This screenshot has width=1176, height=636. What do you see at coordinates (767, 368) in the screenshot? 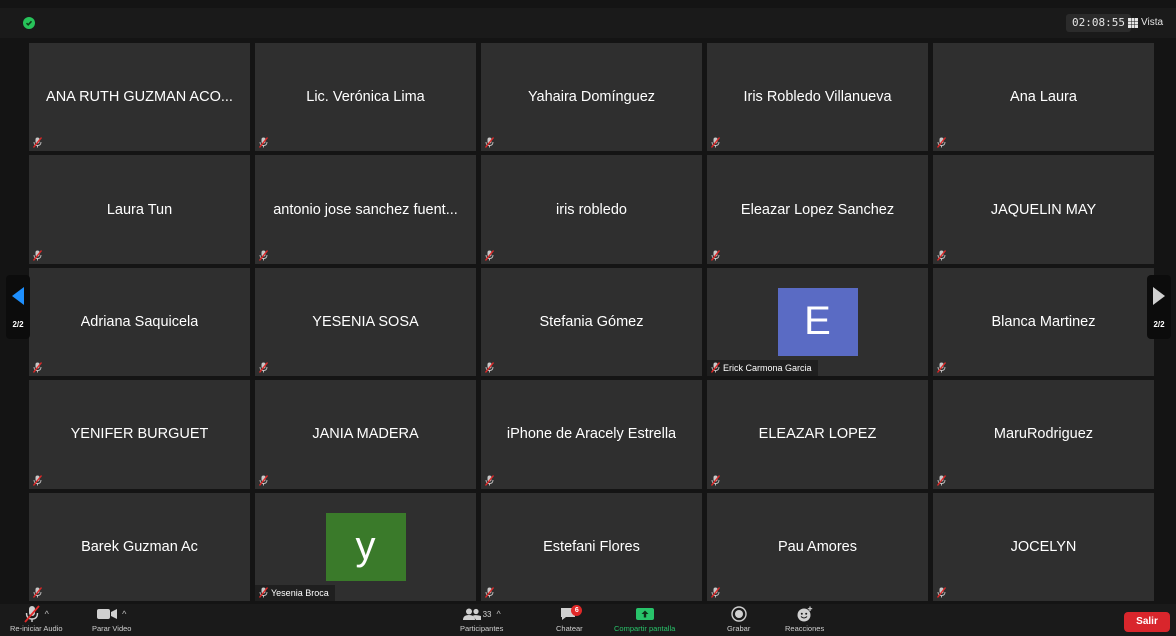
I see `participant-name: Erick Carmona Garcia` at bounding box center [767, 368].